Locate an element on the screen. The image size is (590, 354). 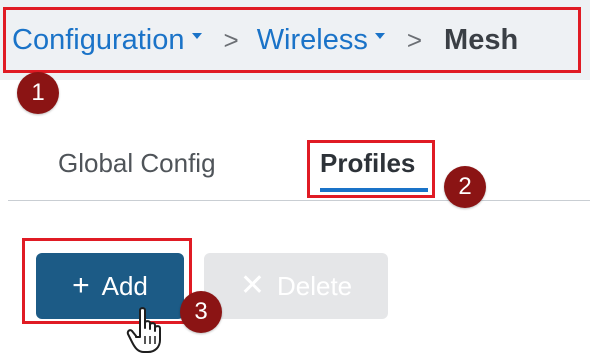
breadcrumb-item-label: Configuration is located at coordinates (98, 39).